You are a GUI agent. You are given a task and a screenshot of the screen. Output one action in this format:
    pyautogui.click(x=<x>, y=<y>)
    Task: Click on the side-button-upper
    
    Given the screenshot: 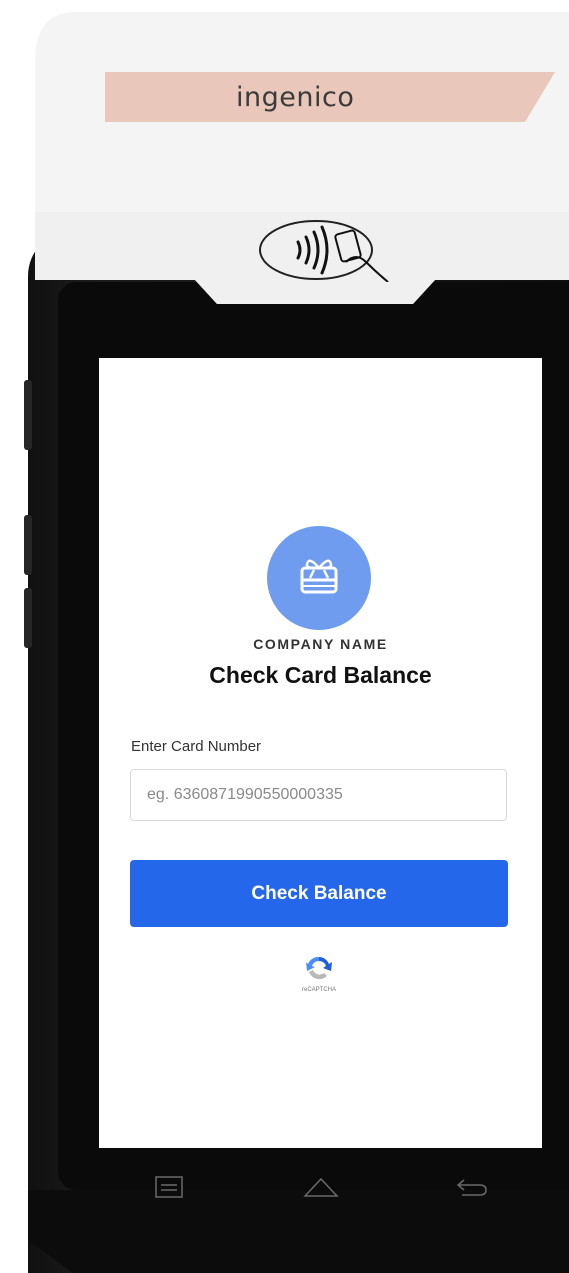 What is the action you would take?
    pyautogui.click(x=28, y=415)
    